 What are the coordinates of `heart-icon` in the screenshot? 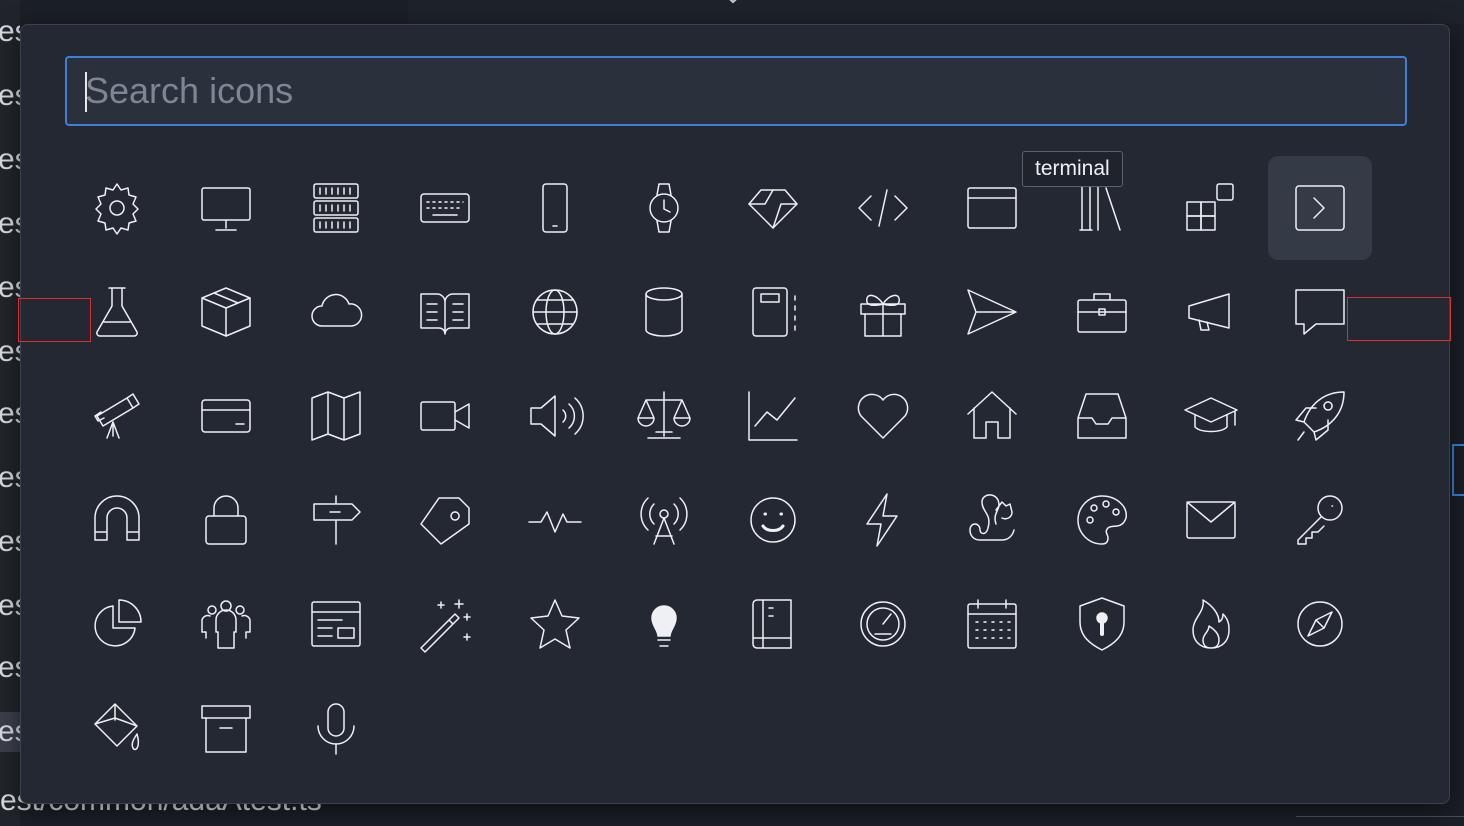 It's located at (883, 416).